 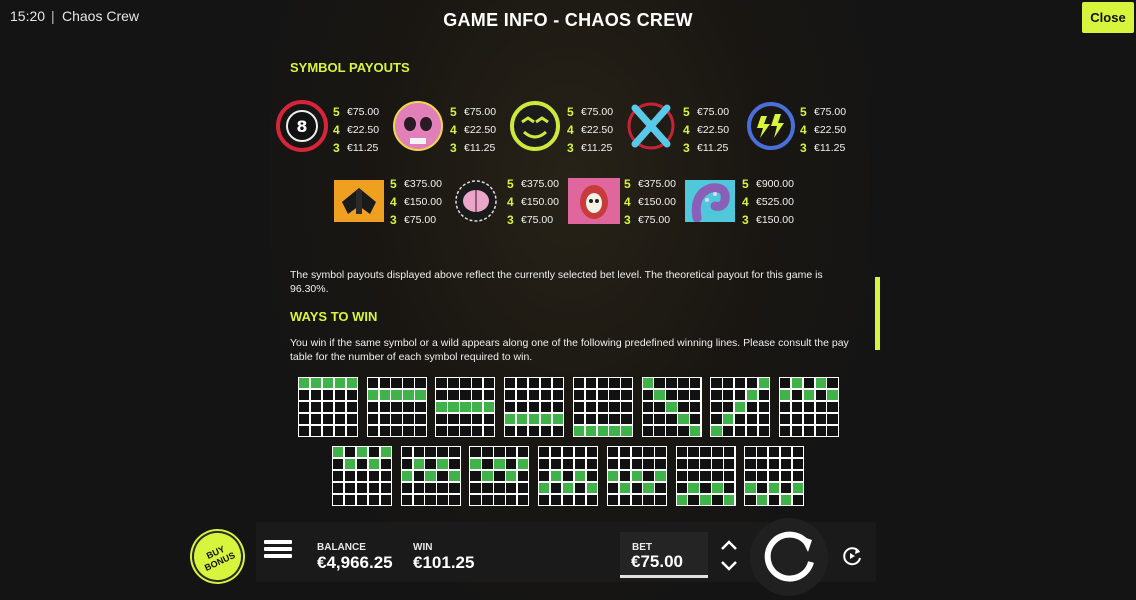 I want to click on svg-text: 8, so click(x=301, y=126).